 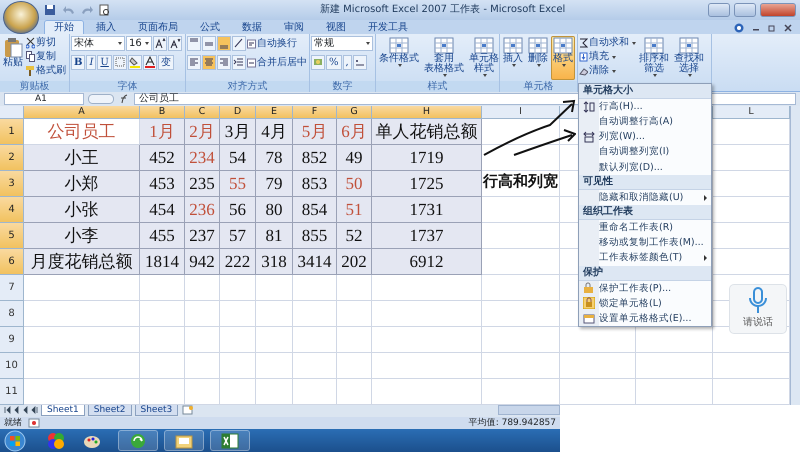 What do you see at coordinates (427, 112) in the screenshot?
I see `column-header: H` at bounding box center [427, 112].